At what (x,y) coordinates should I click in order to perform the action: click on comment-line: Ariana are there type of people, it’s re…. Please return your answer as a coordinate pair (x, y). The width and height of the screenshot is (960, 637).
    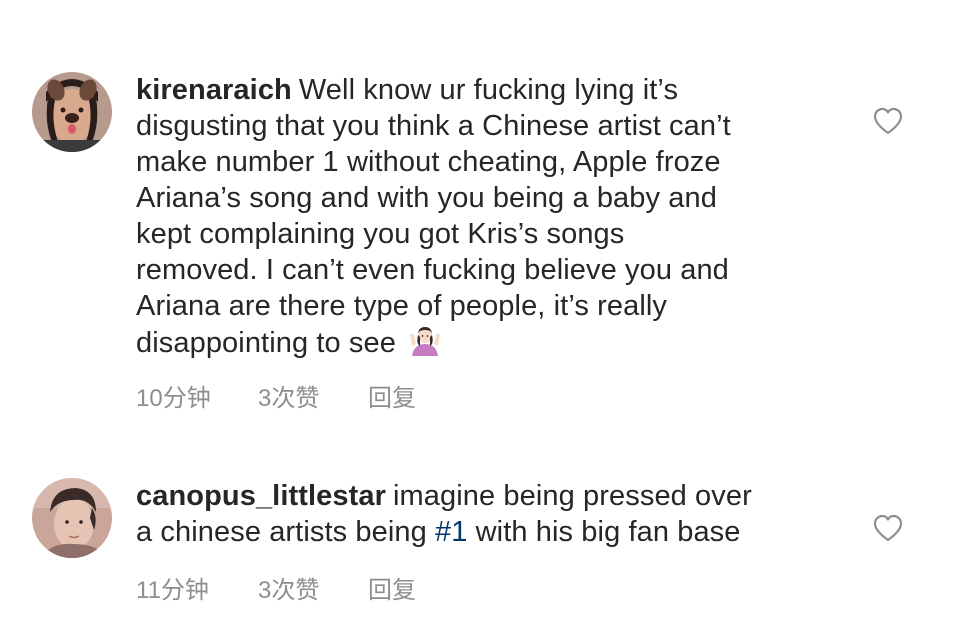
    Looking at the image, I should click on (402, 306).